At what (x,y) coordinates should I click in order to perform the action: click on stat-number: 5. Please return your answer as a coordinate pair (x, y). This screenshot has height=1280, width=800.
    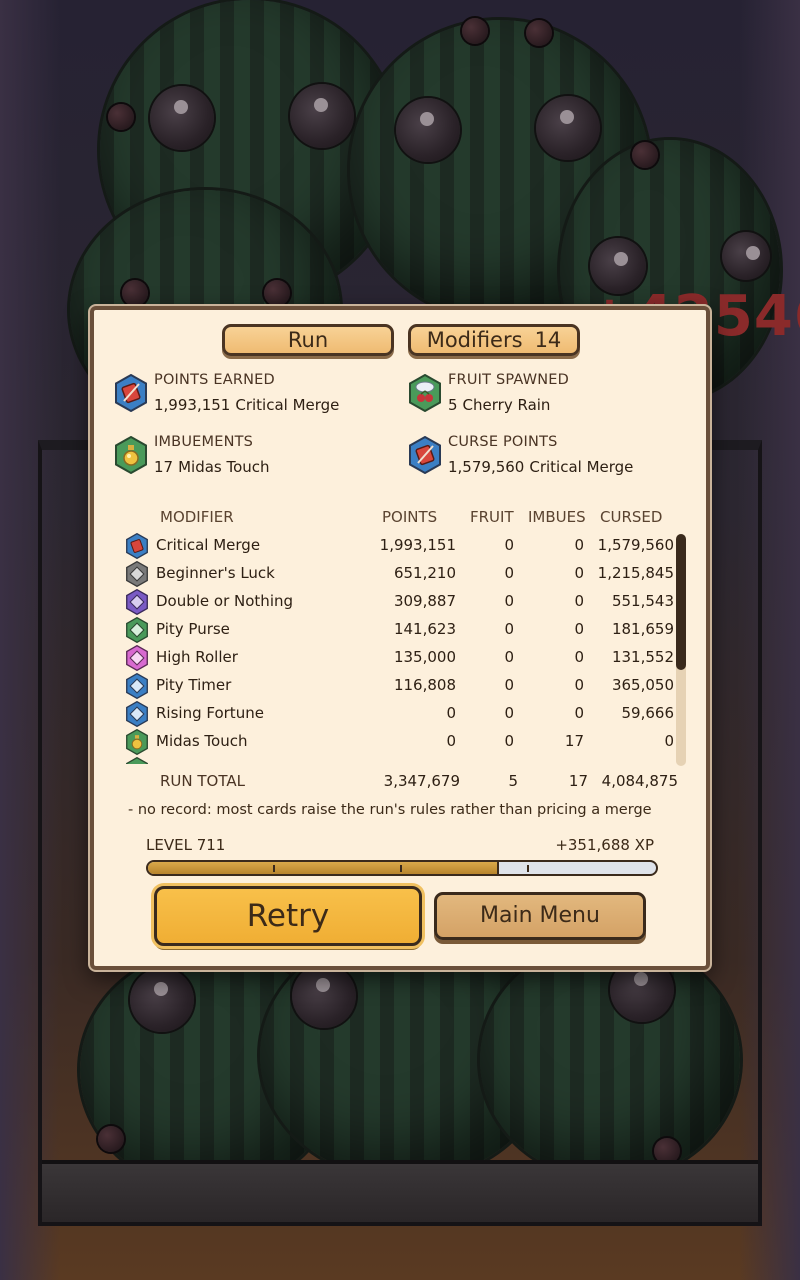
    Looking at the image, I should click on (453, 405).